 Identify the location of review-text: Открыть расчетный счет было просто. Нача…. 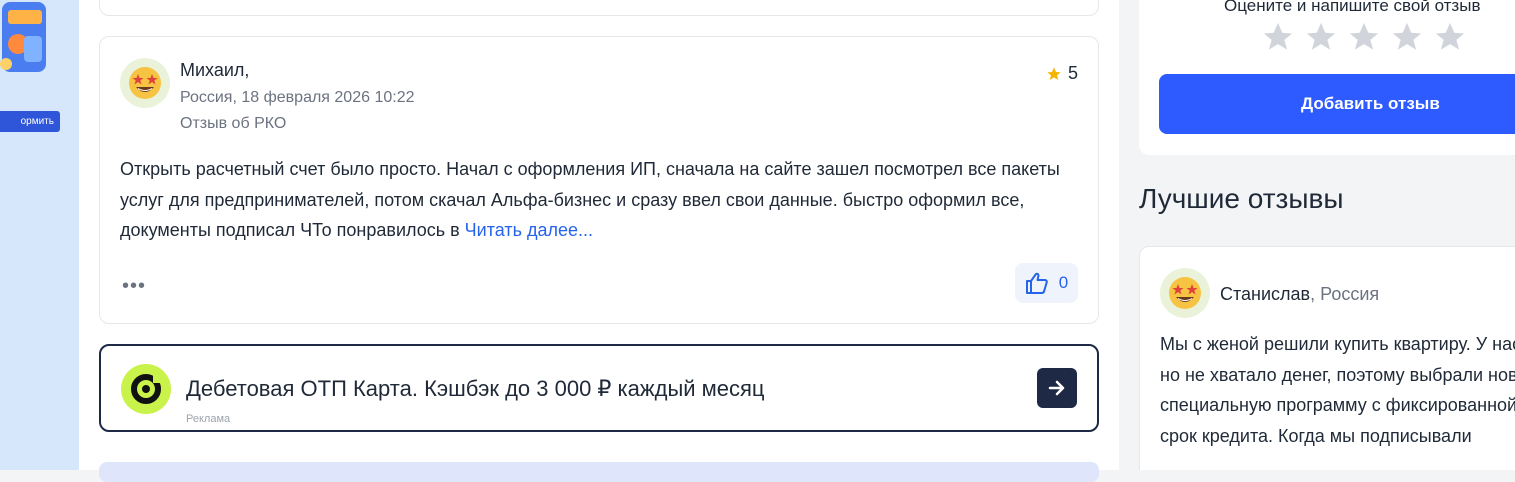
(605, 200).